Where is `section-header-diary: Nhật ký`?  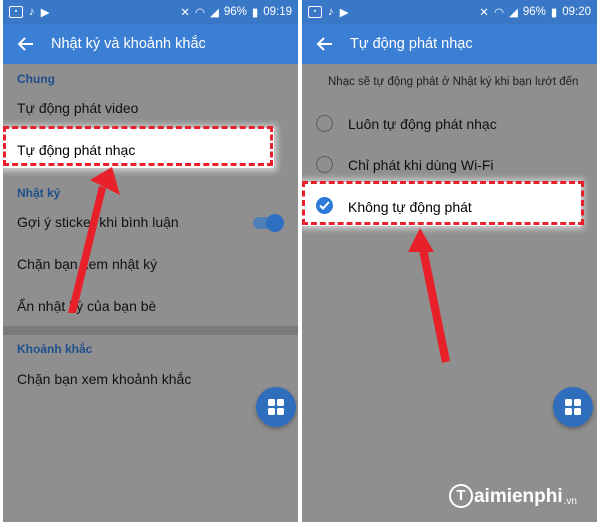 section-header-diary: Nhật ký is located at coordinates (39, 193).